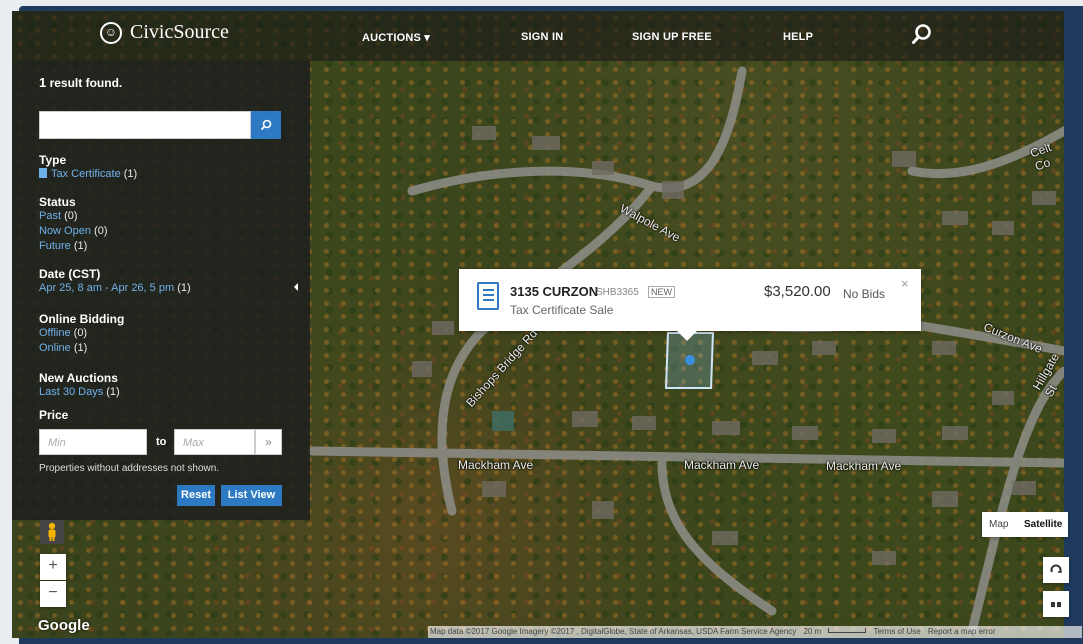 Image resolution: width=1083 pixels, height=644 pixels. Describe the element at coordinates (962, 631) in the screenshot. I see `report-map-error-link: Report a map error` at that location.